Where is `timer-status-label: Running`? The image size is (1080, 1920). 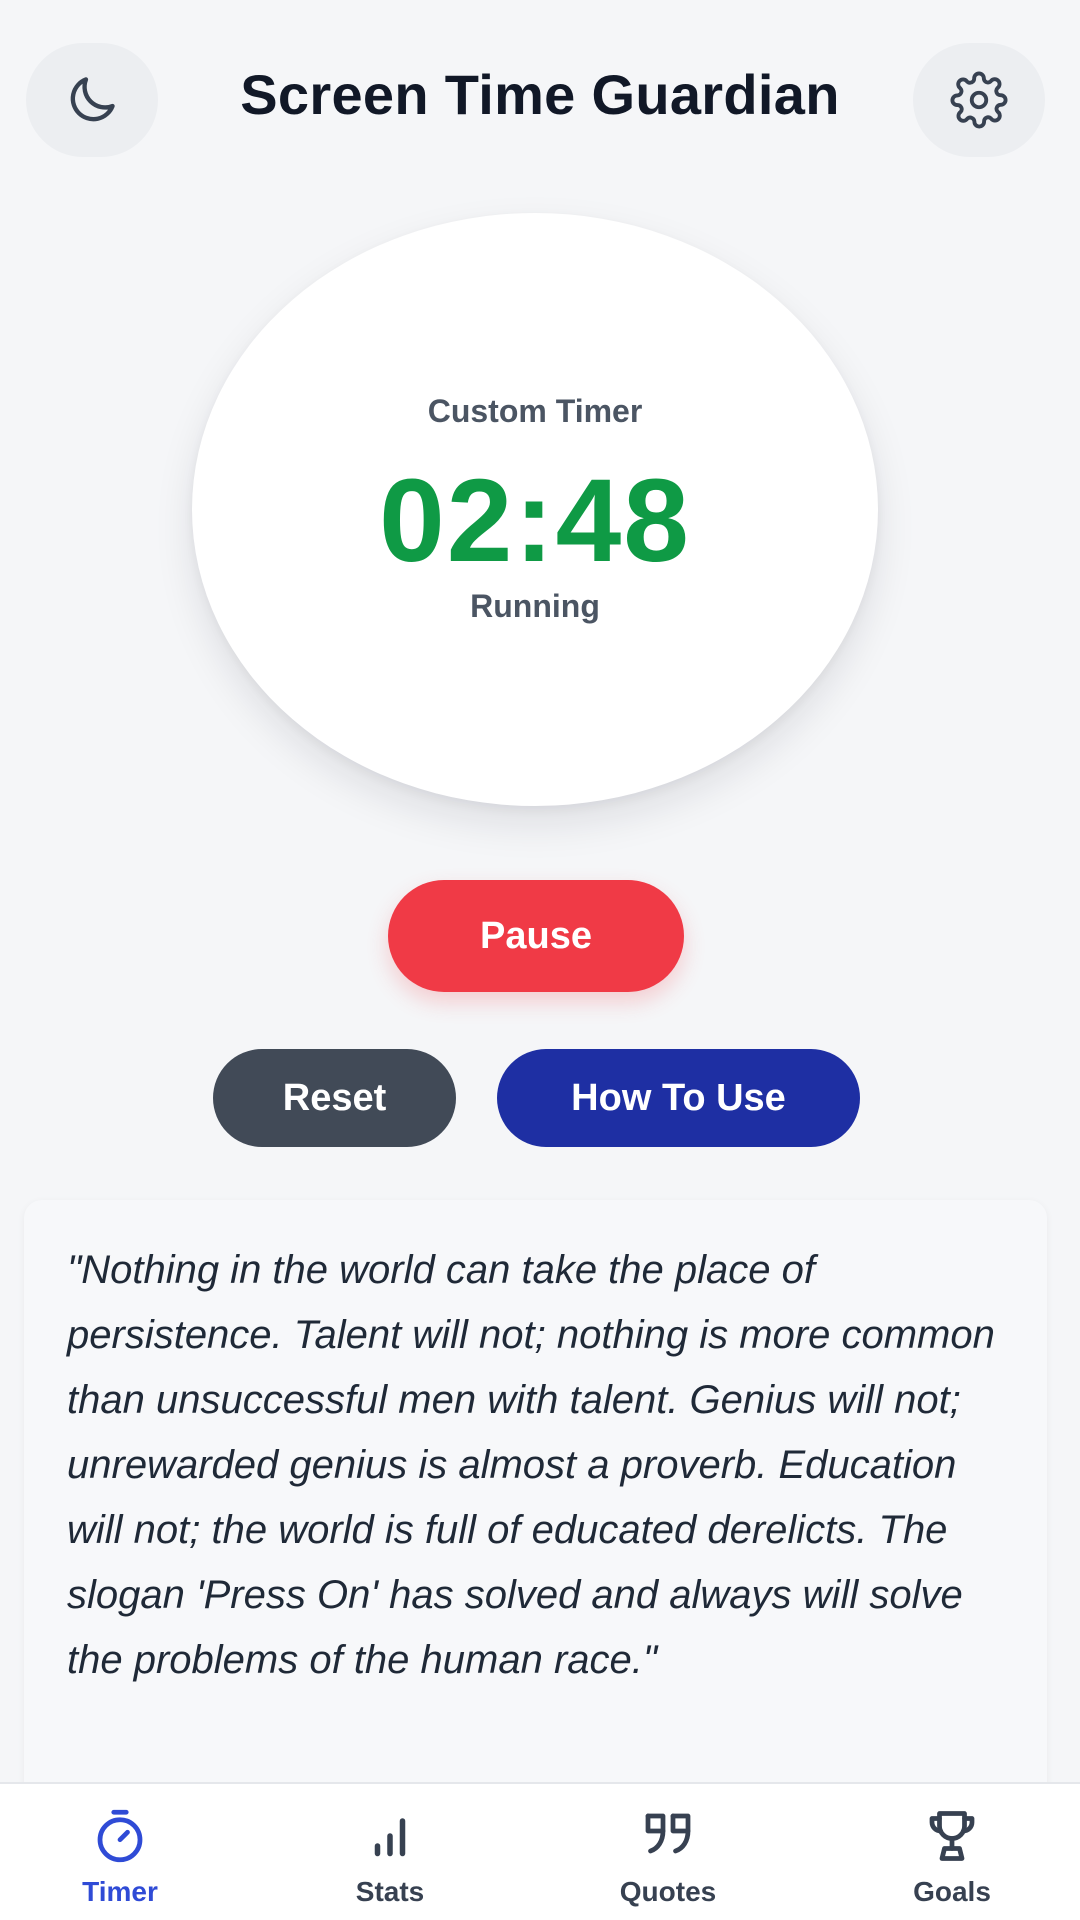 timer-status-label: Running is located at coordinates (535, 606).